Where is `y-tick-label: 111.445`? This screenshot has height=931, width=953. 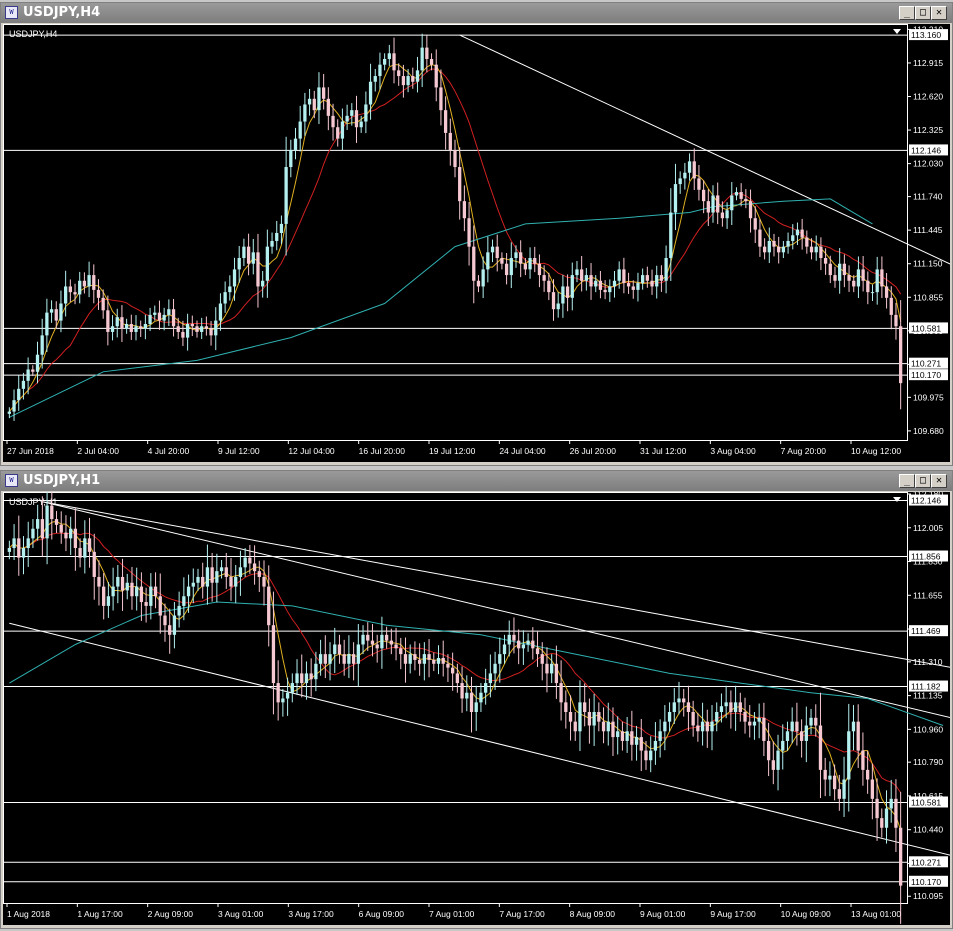 y-tick-label: 111.445 is located at coordinates (928, 230).